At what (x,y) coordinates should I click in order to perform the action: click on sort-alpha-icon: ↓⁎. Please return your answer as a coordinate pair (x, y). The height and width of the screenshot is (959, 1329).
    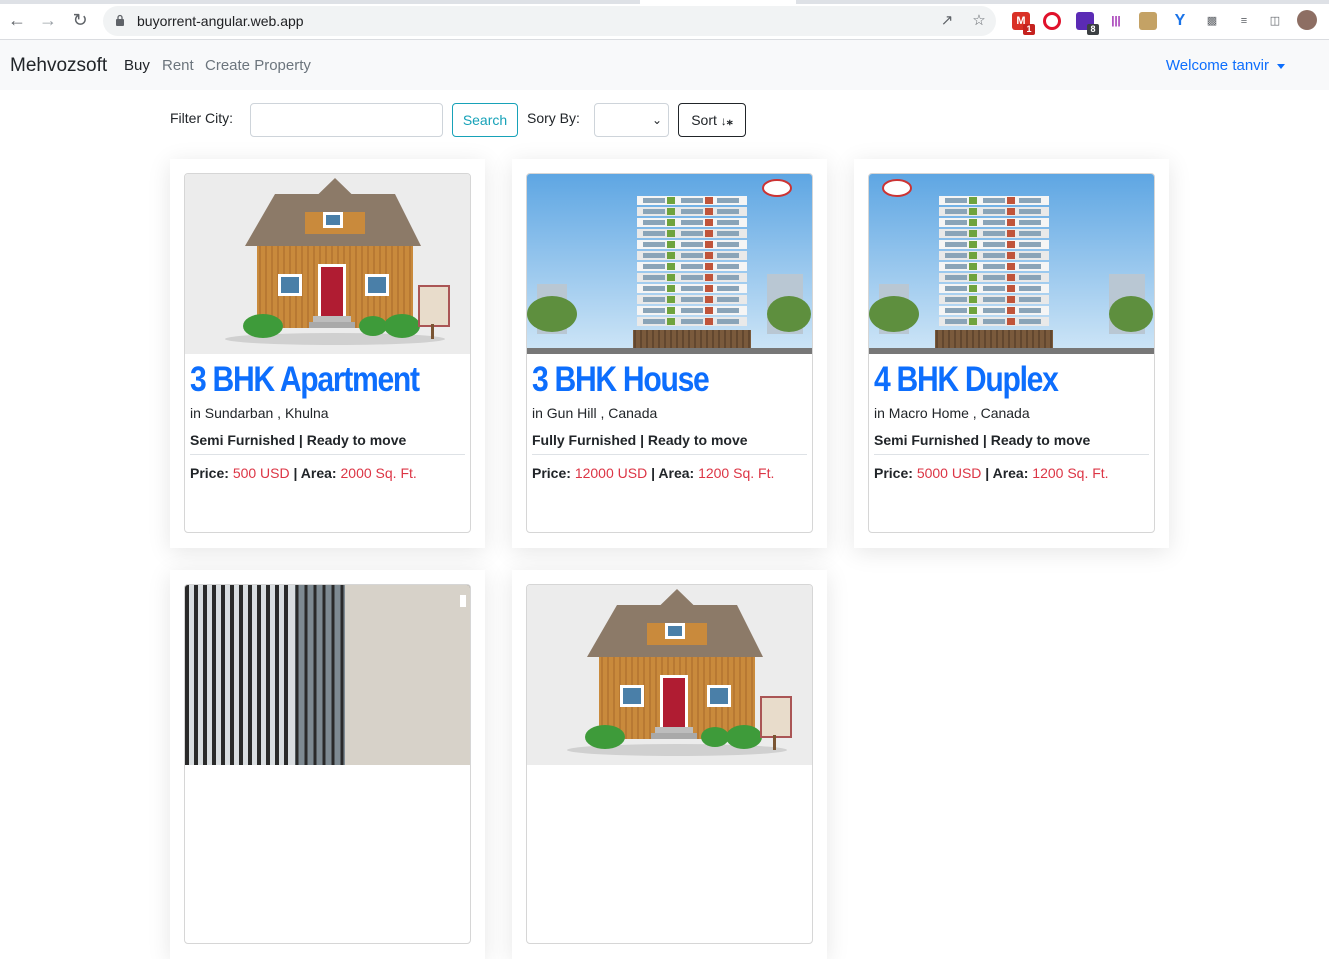
    Looking at the image, I should click on (726, 121).